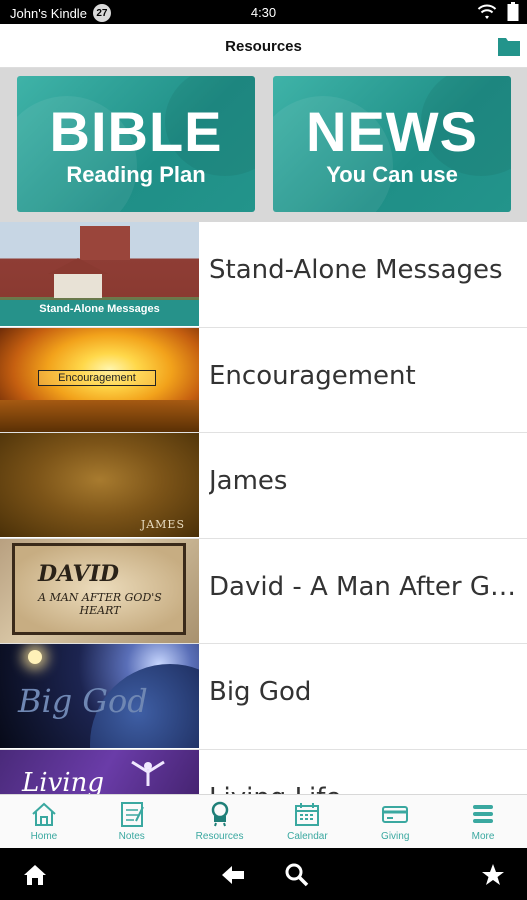 The width and height of the screenshot is (527, 900). Describe the element at coordinates (493, 875) in the screenshot. I see `star-icon` at that location.